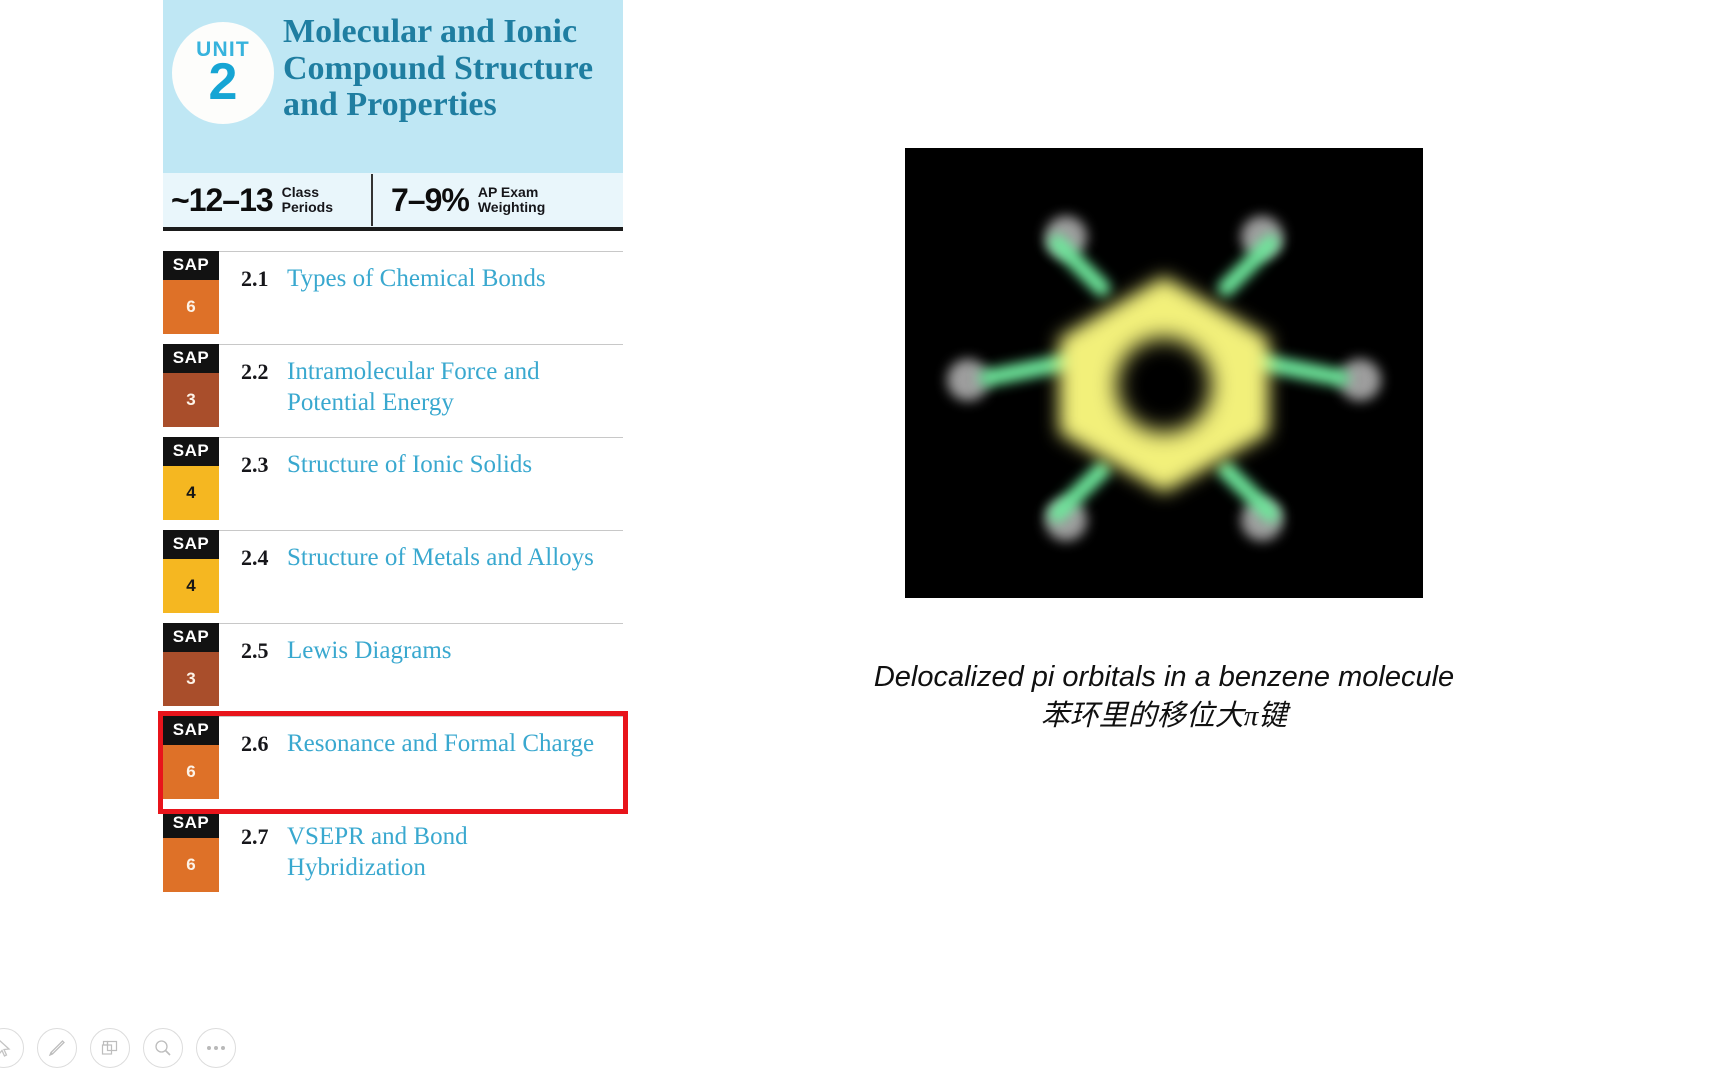 This screenshot has width=1728, height=1080. I want to click on stat-class-periods: ~12–13 Class Periods, so click(268, 200).